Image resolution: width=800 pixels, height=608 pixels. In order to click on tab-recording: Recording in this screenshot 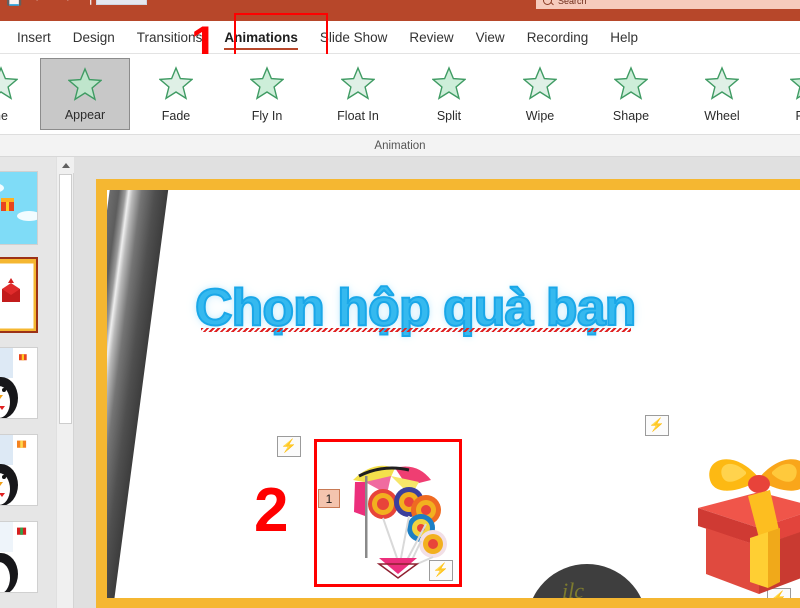, I will do `click(558, 37)`.